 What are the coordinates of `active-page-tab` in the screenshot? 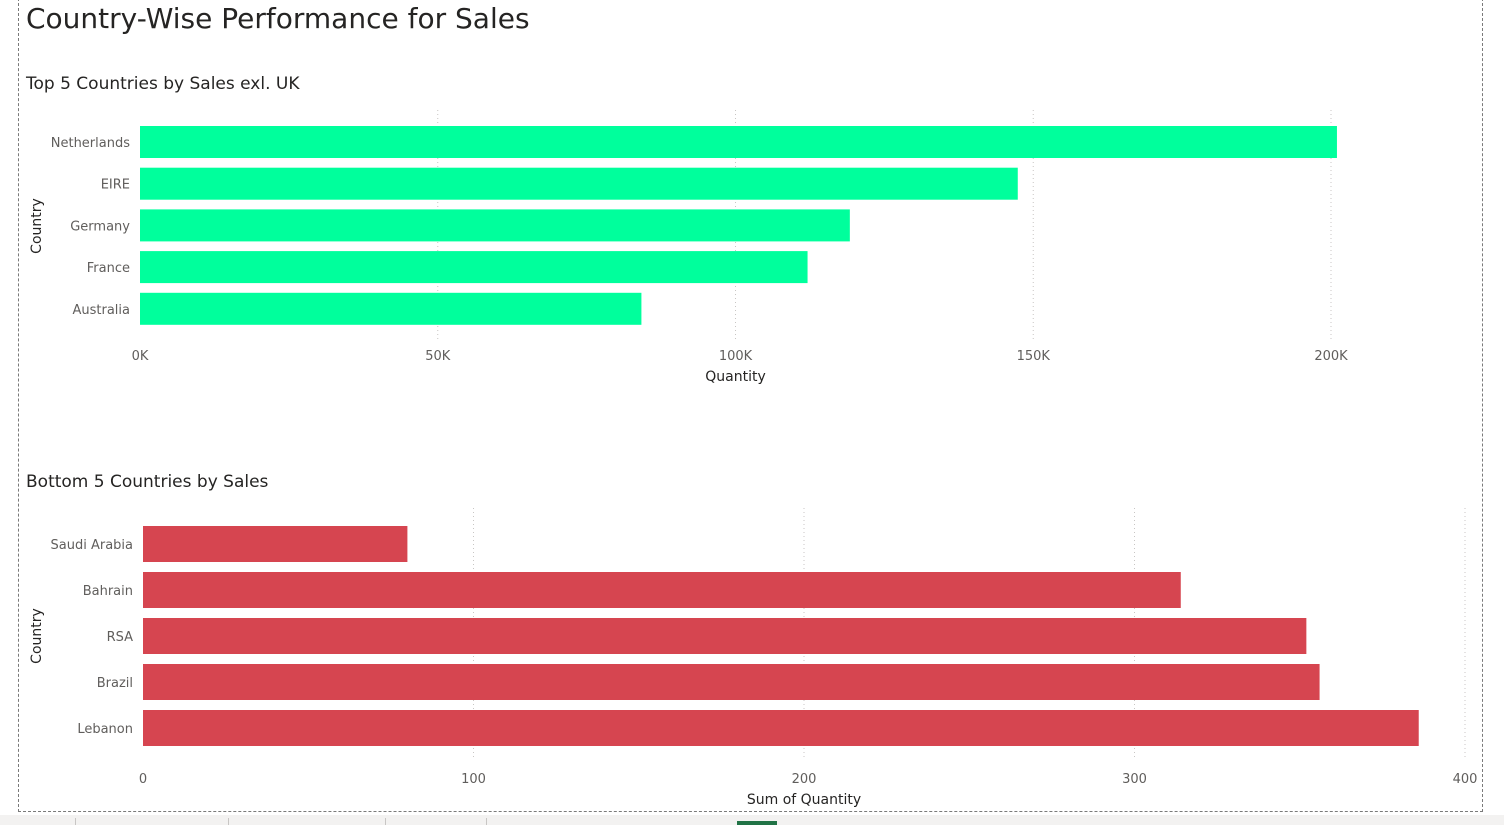 It's located at (757, 823).